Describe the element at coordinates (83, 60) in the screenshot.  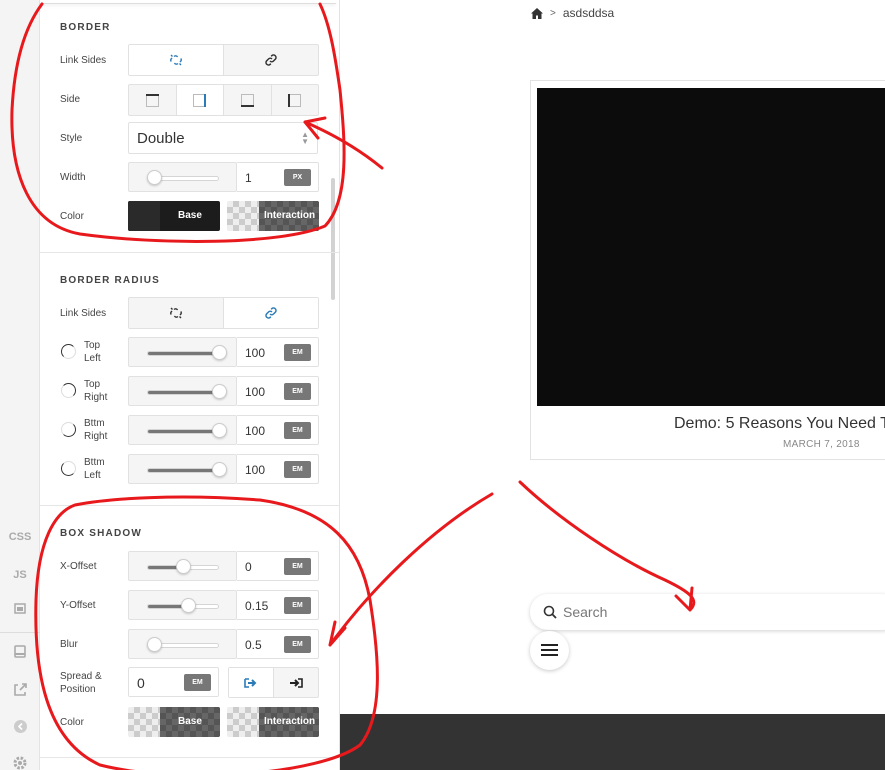
I see `border-link-sides-label: Link Sides` at that location.